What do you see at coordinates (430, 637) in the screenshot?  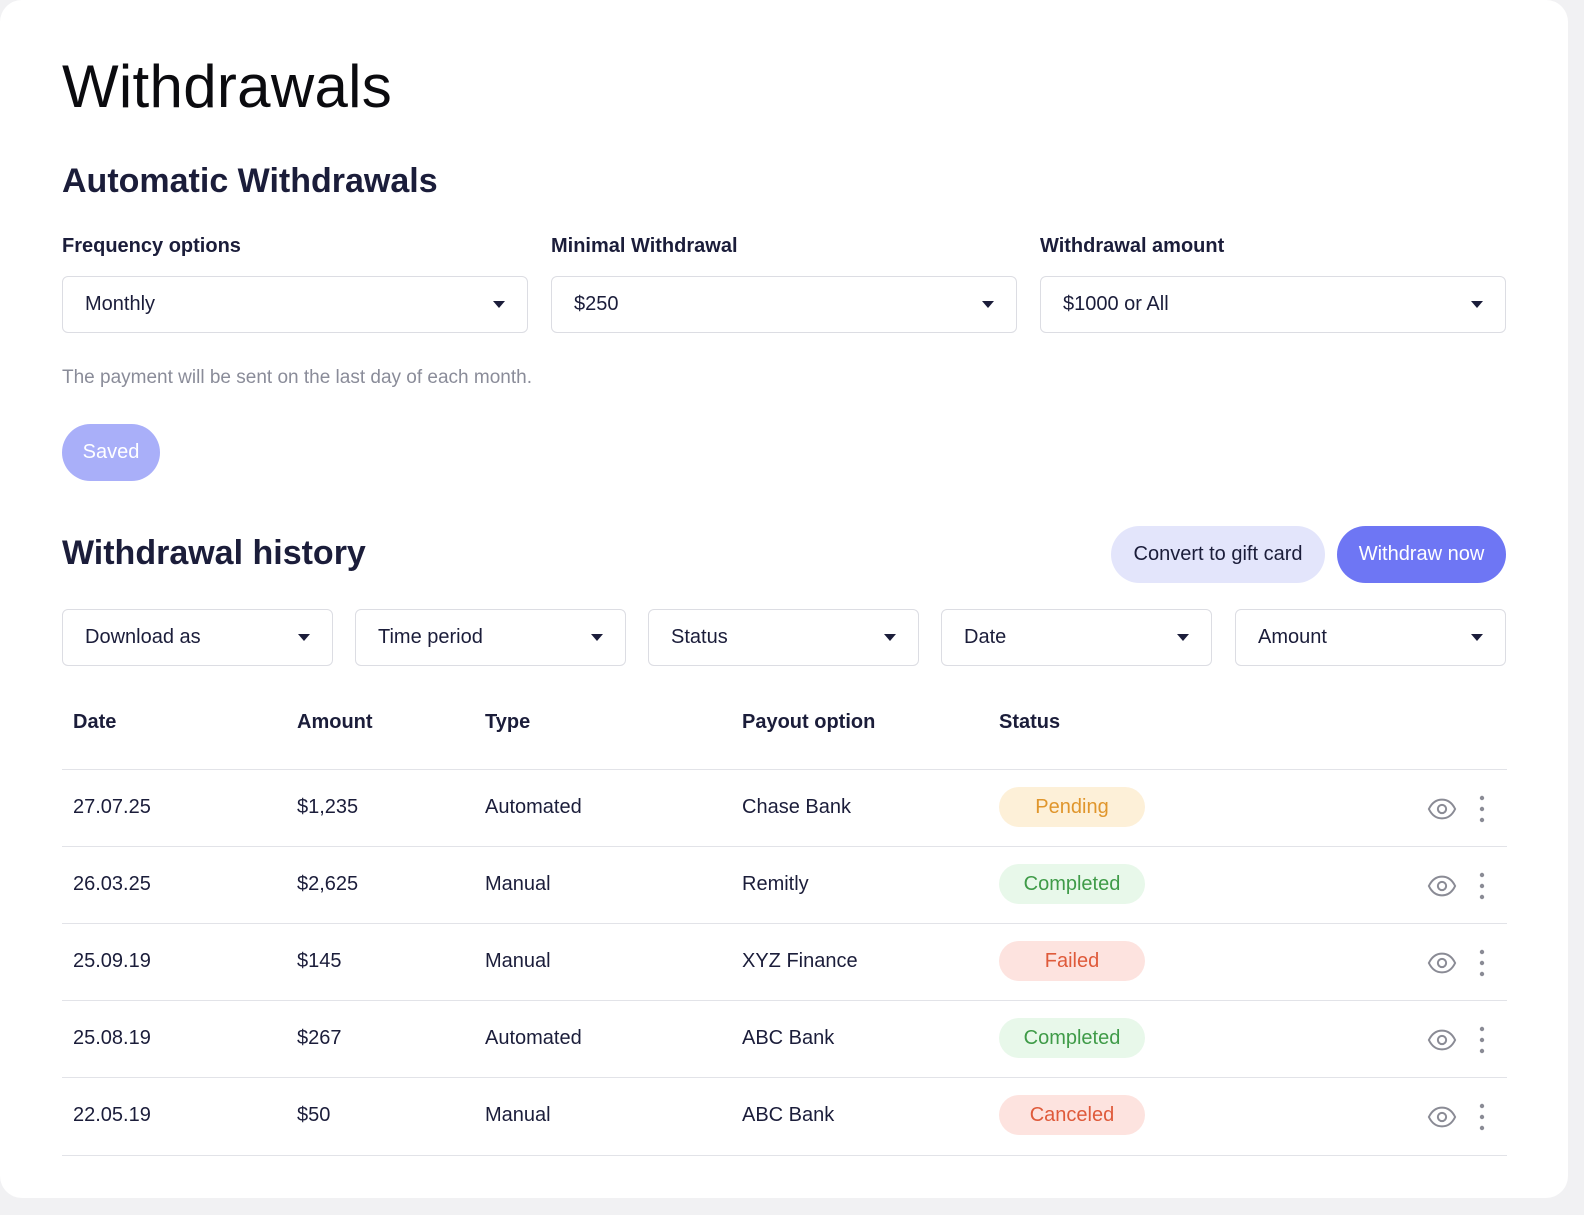 I see `filter-label: Time period` at bounding box center [430, 637].